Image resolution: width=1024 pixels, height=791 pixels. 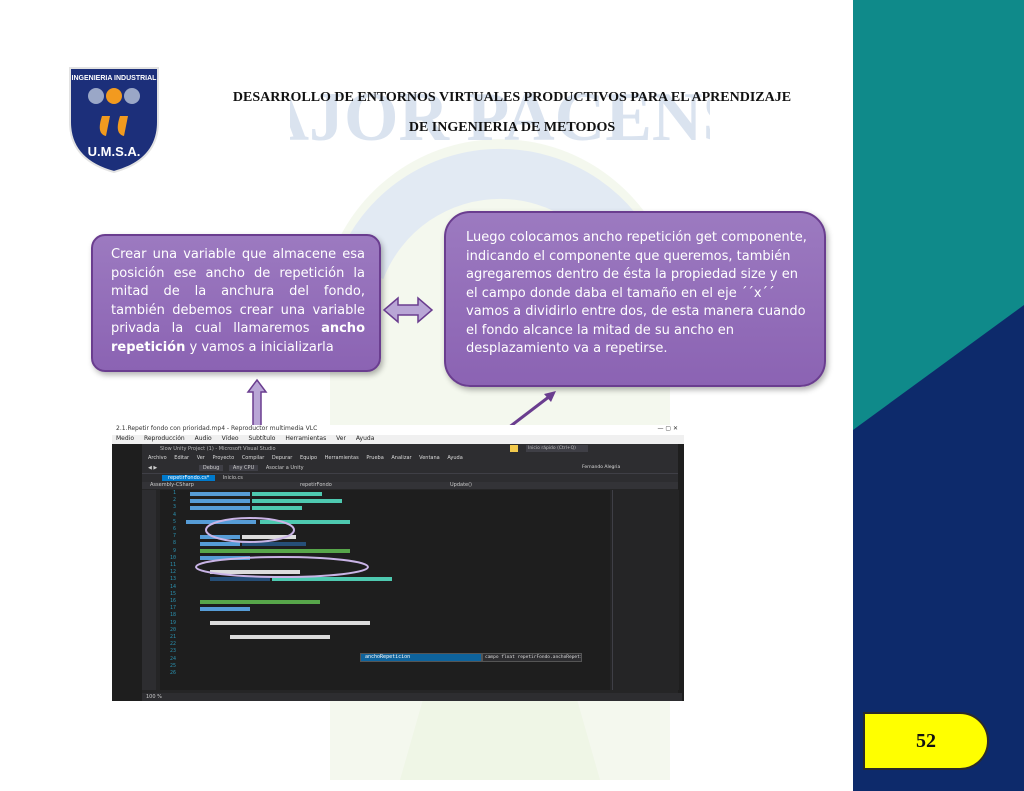 What do you see at coordinates (454, 458) in the screenshot?
I see `vs-menu-item: Ayuda` at bounding box center [454, 458].